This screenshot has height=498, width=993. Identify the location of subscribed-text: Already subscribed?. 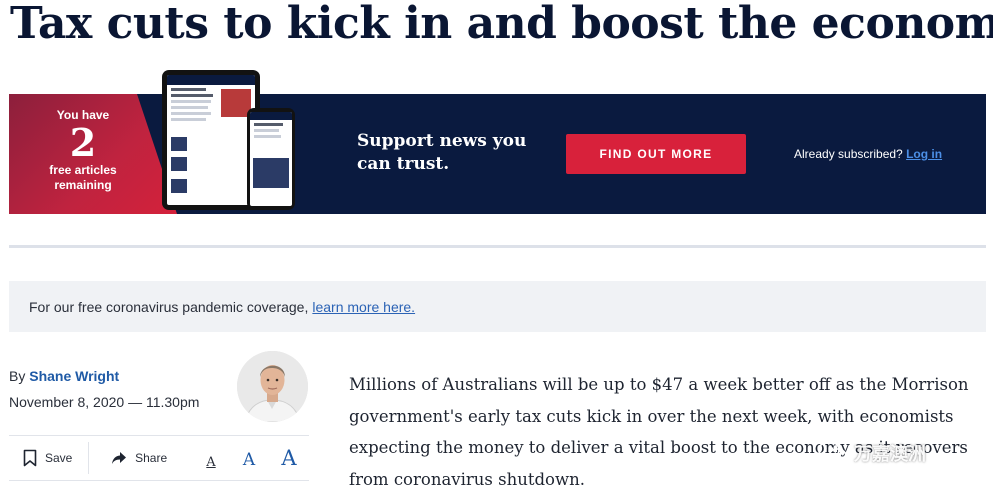
(848, 154).